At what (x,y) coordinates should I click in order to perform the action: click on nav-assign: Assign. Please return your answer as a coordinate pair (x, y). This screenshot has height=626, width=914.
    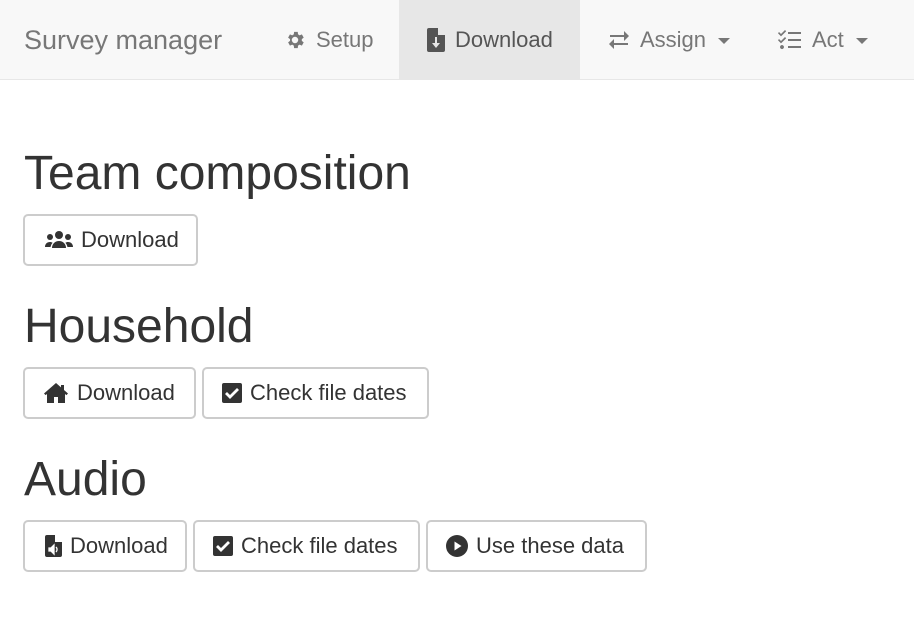
    Looking at the image, I should click on (671, 40).